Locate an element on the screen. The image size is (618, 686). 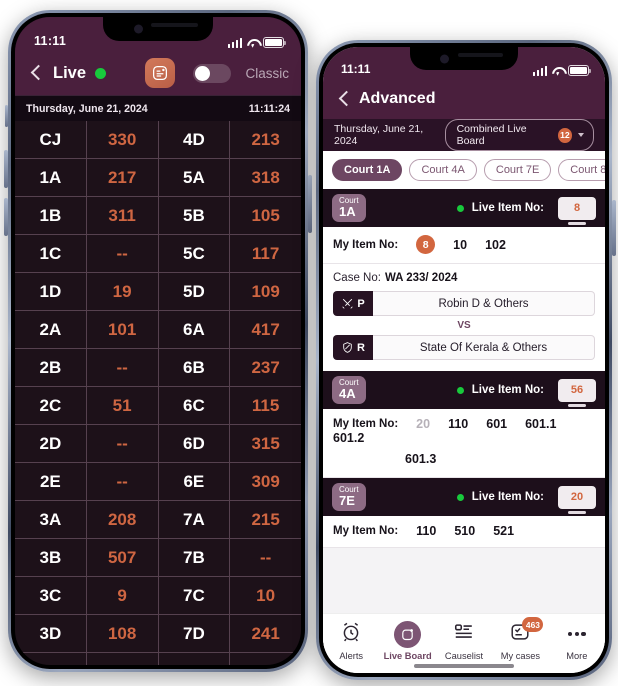
my-items-row: My Item No: 20 110 601 601.1 601.2 601.3 is located at coordinates (464, 443).